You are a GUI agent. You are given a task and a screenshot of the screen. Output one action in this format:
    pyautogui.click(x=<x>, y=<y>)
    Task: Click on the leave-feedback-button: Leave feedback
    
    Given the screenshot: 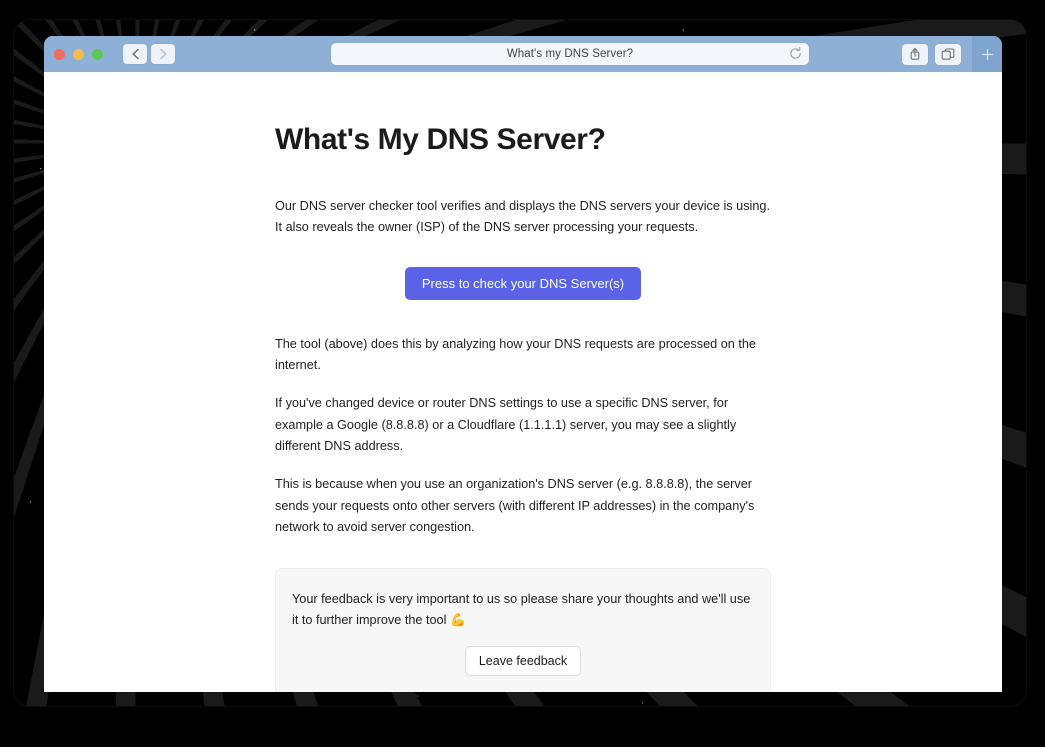 What is the action you would take?
    pyautogui.click(x=523, y=661)
    